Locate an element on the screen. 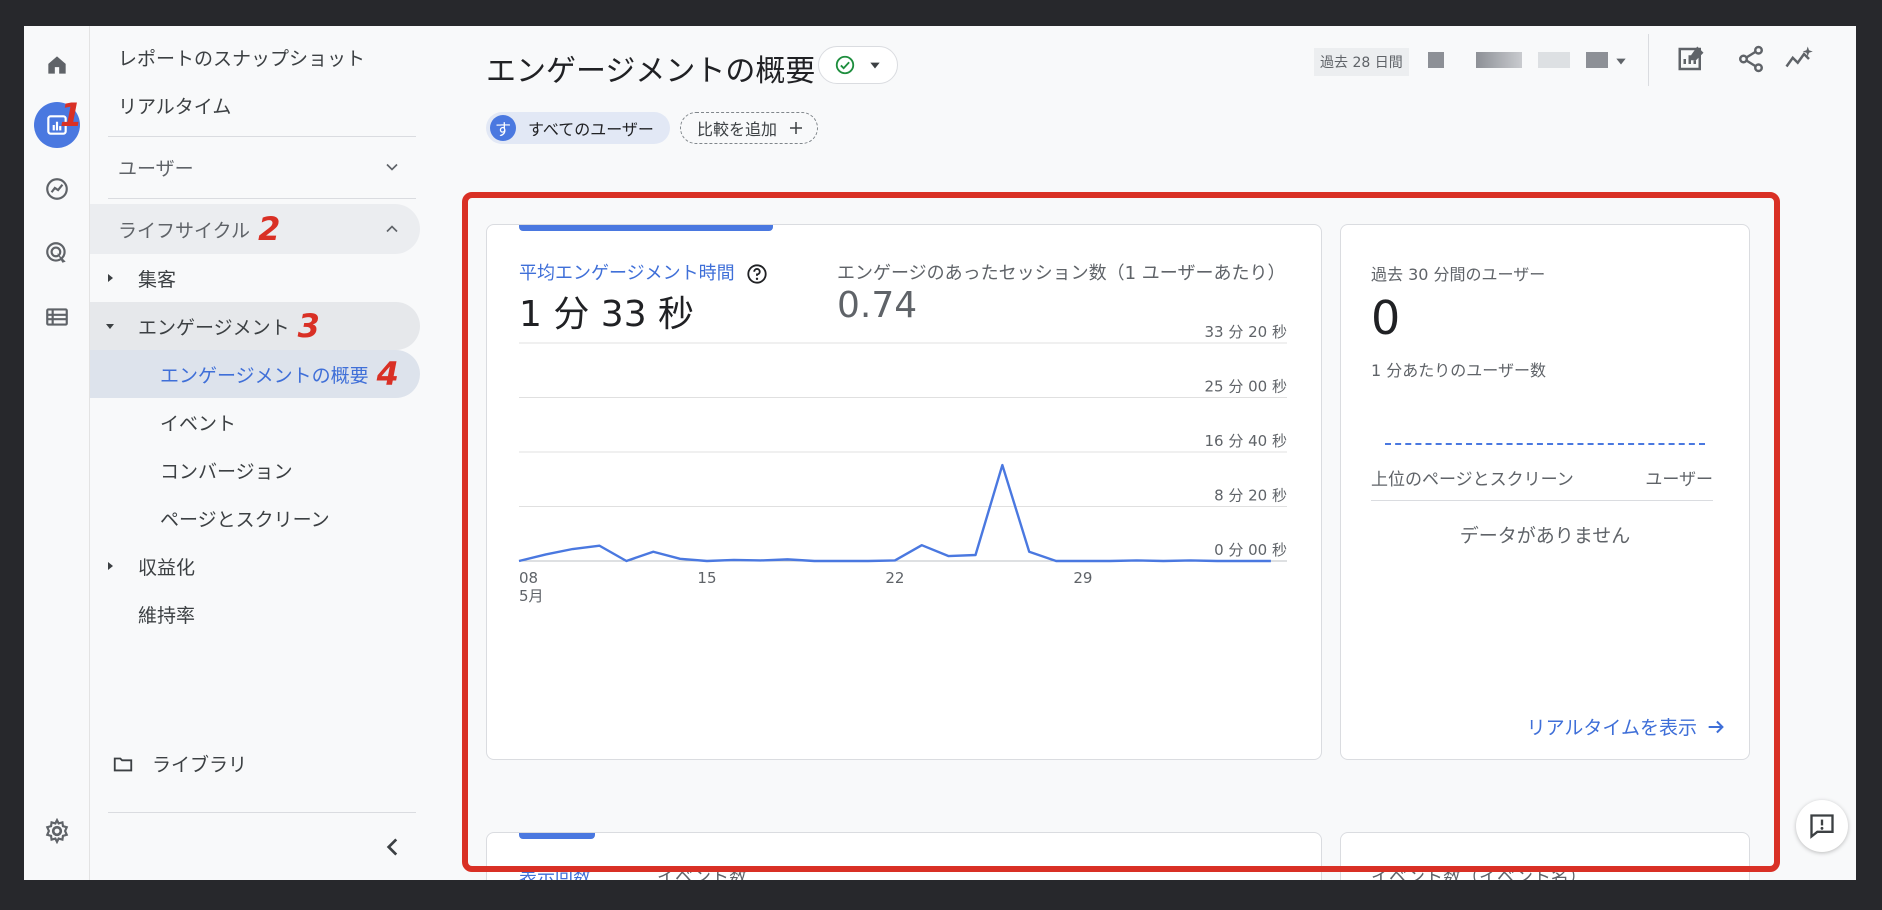 Image resolution: width=1882 pixels, height=910 pixels. view-realtime-link: リアルタイムを表示 is located at coordinates (1627, 726).